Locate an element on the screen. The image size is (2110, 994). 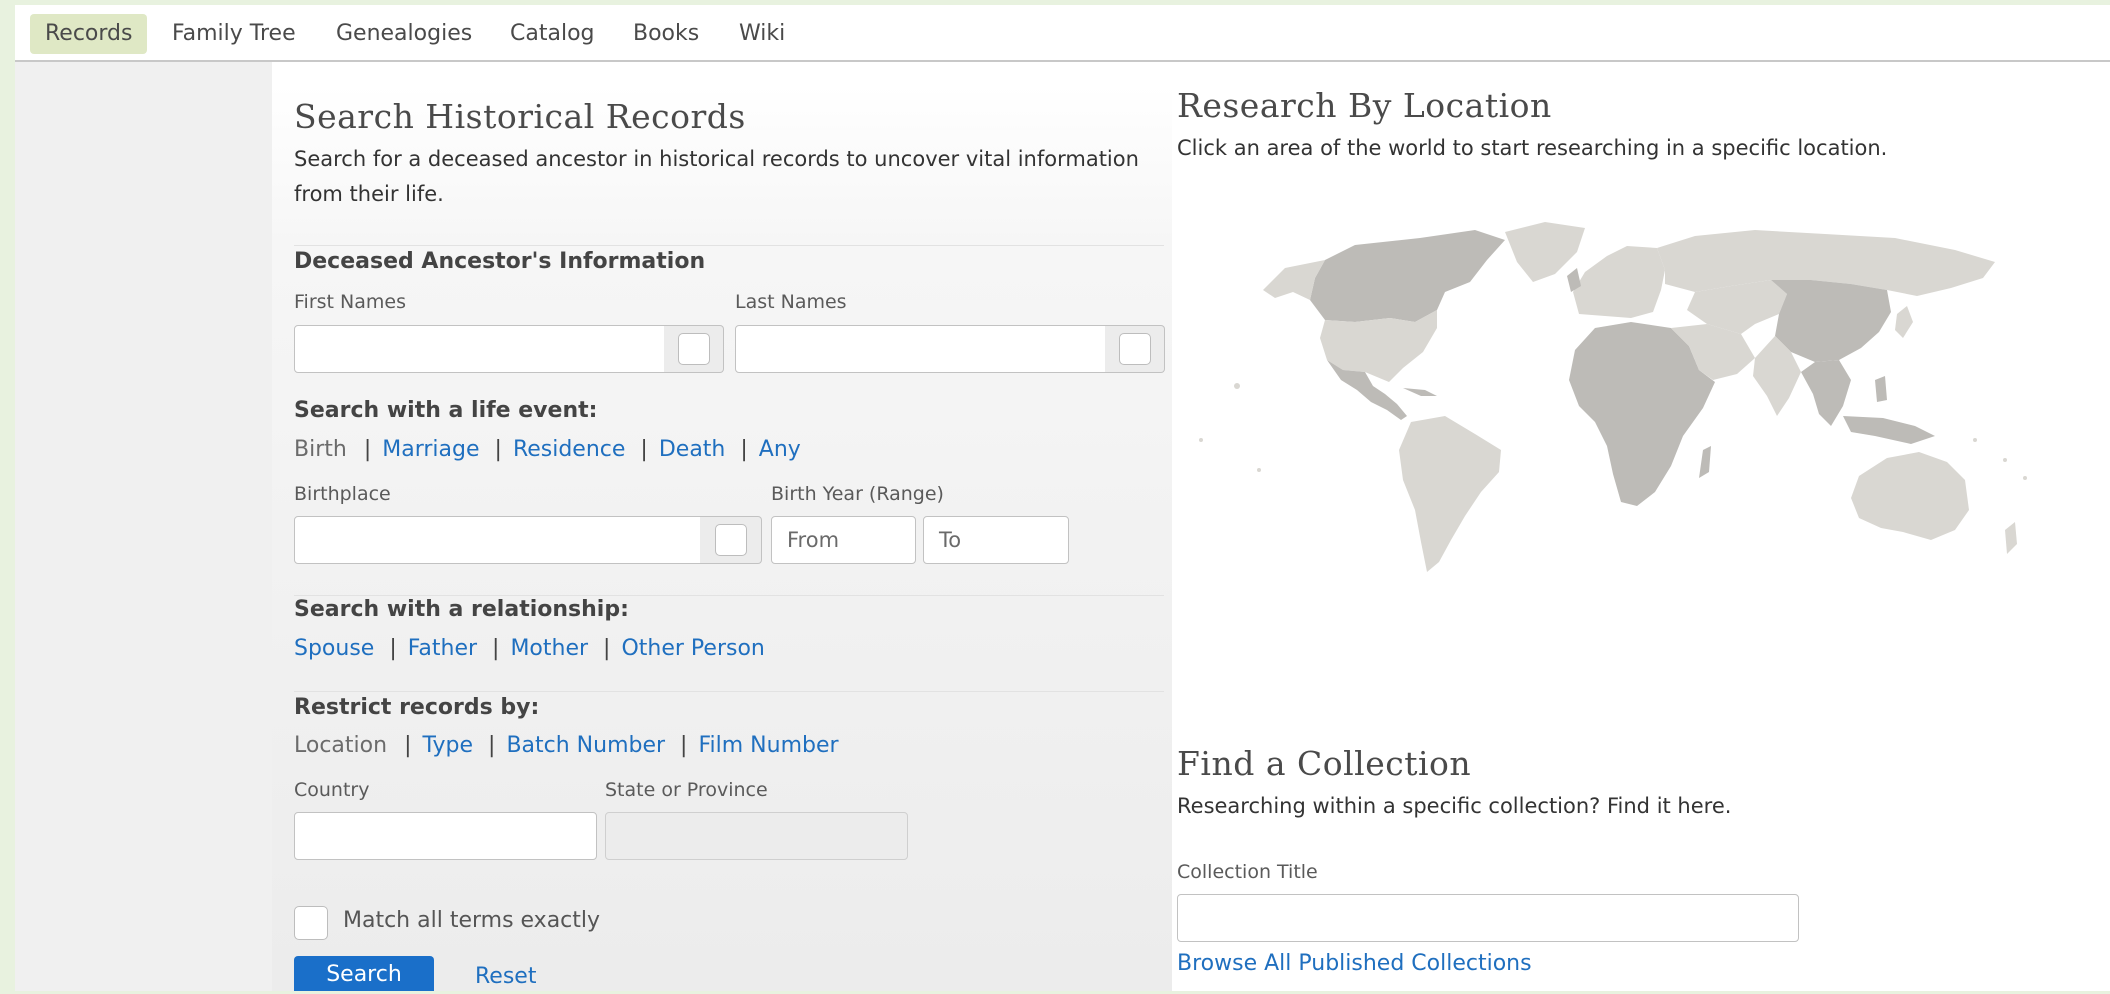
location-title: Research By Location is located at coordinates (1364, 105).